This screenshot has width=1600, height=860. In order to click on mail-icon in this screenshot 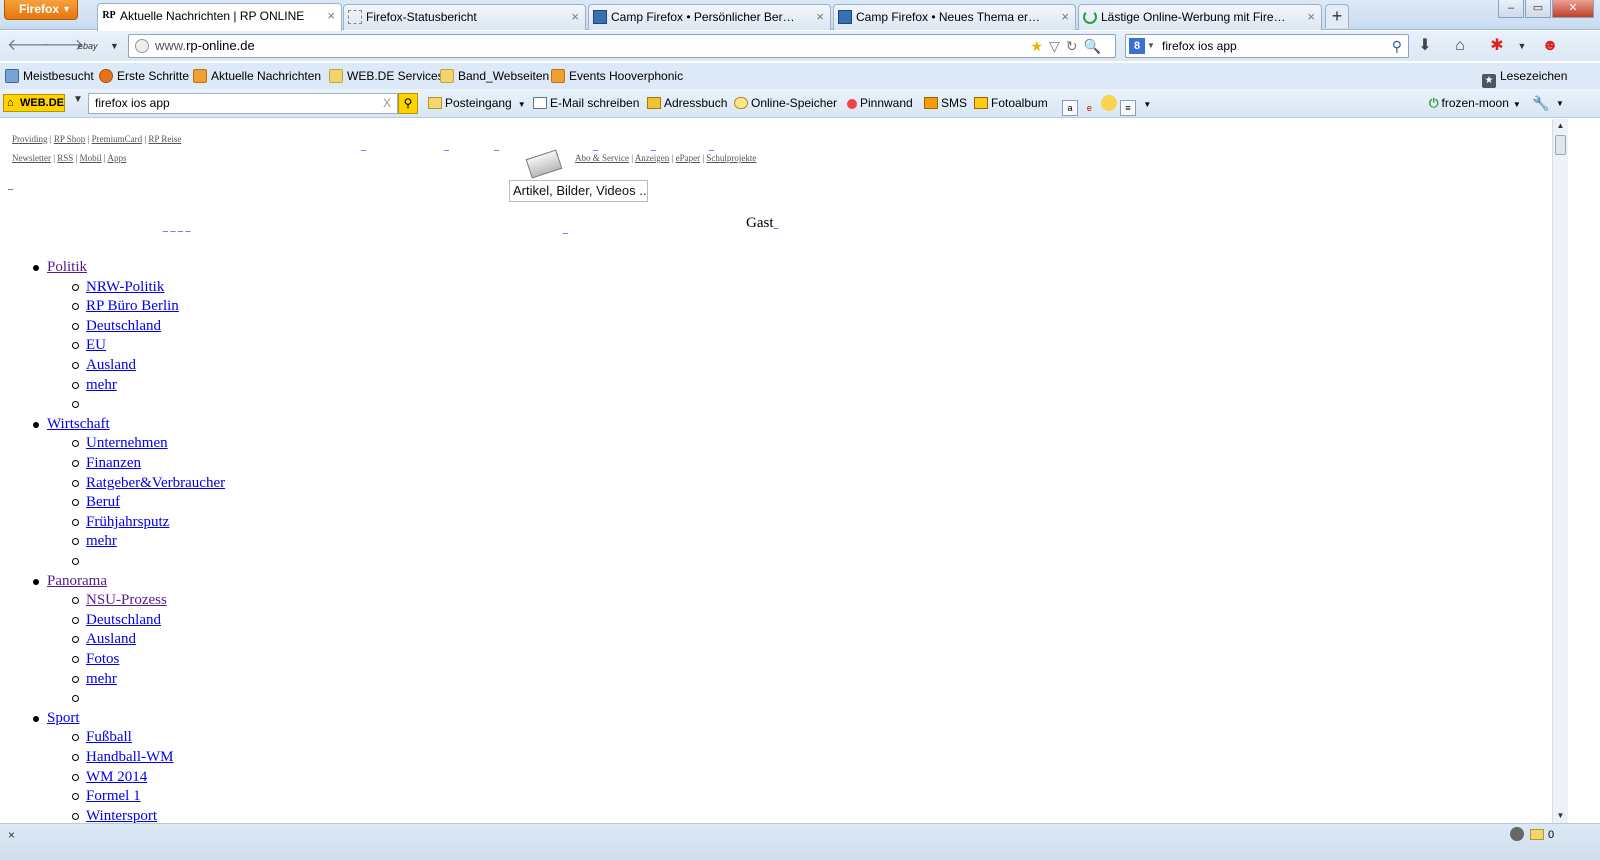, I will do `click(1537, 834)`.